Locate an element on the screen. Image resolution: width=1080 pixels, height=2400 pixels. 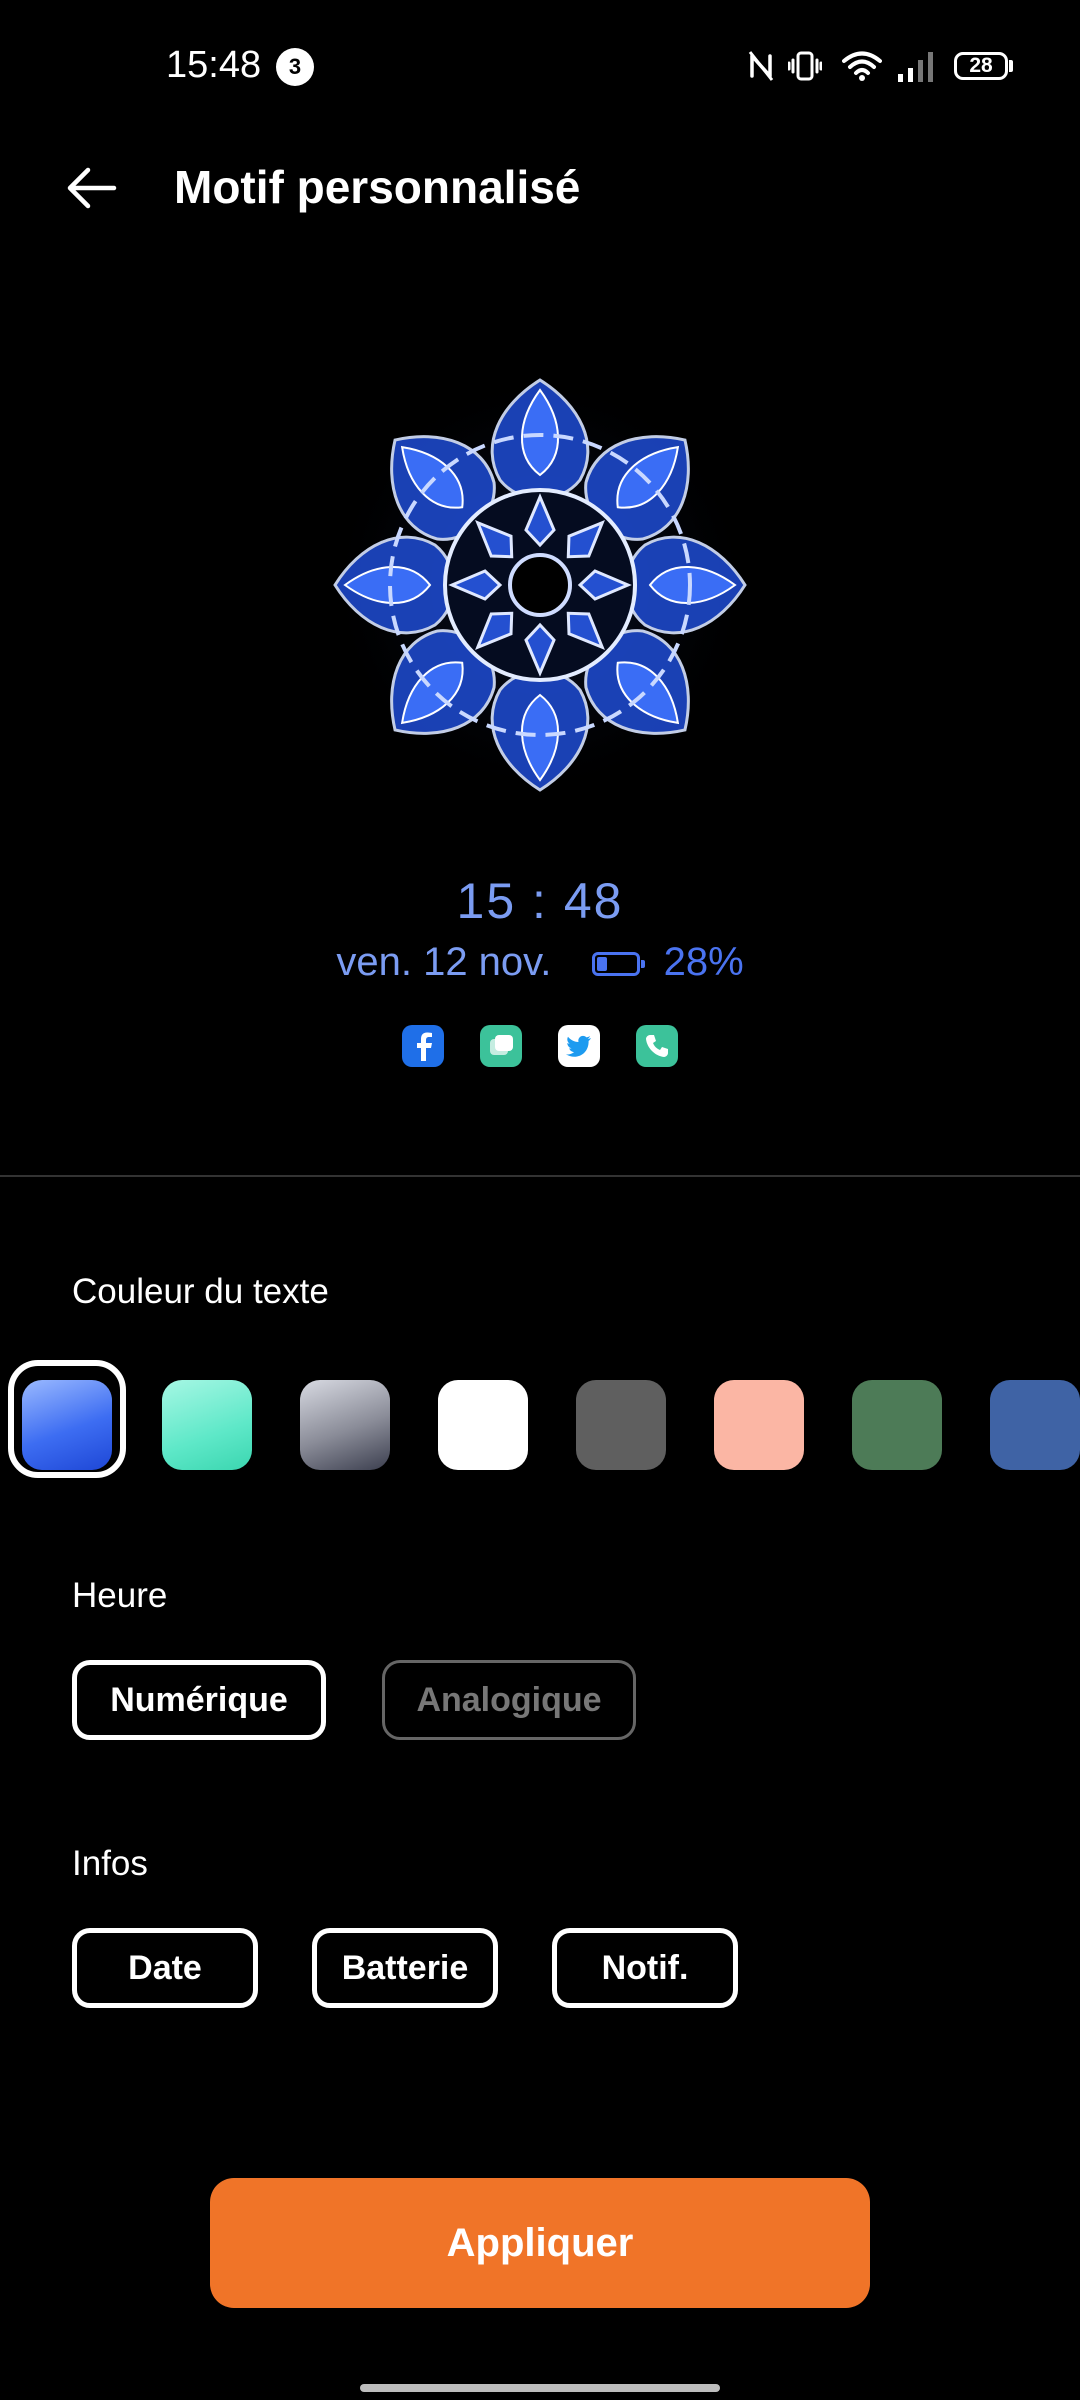
color-swatch-peach is located at coordinates (759, 1425).